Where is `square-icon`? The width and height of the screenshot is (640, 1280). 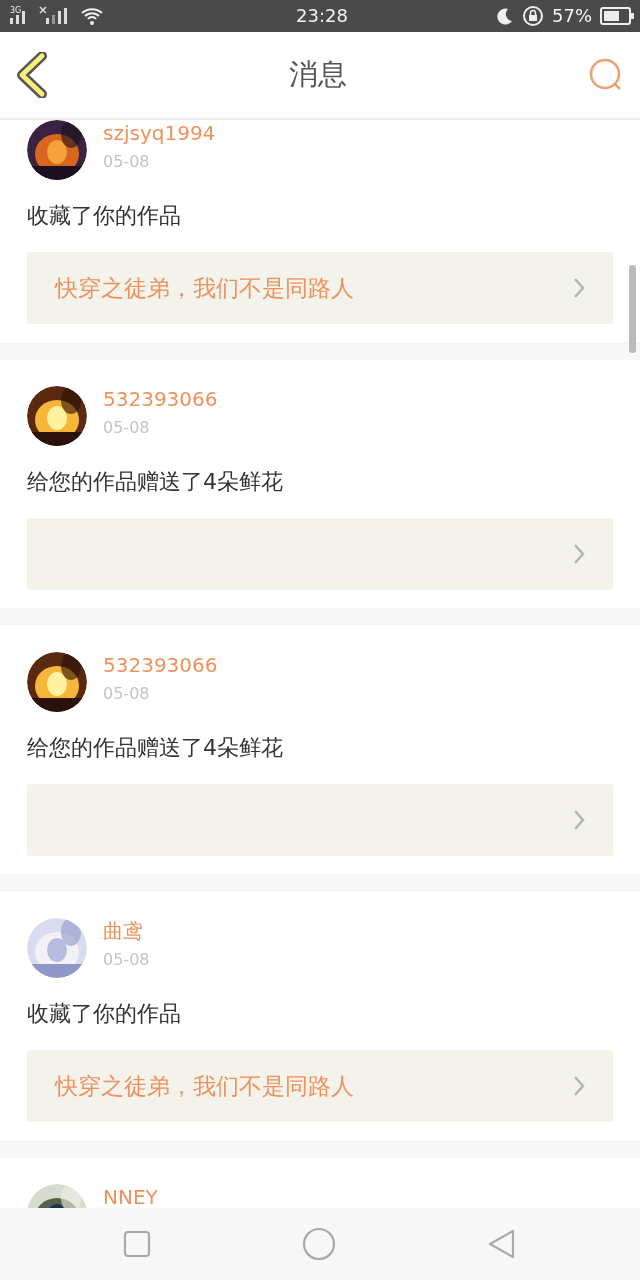 square-icon is located at coordinates (137, 1244).